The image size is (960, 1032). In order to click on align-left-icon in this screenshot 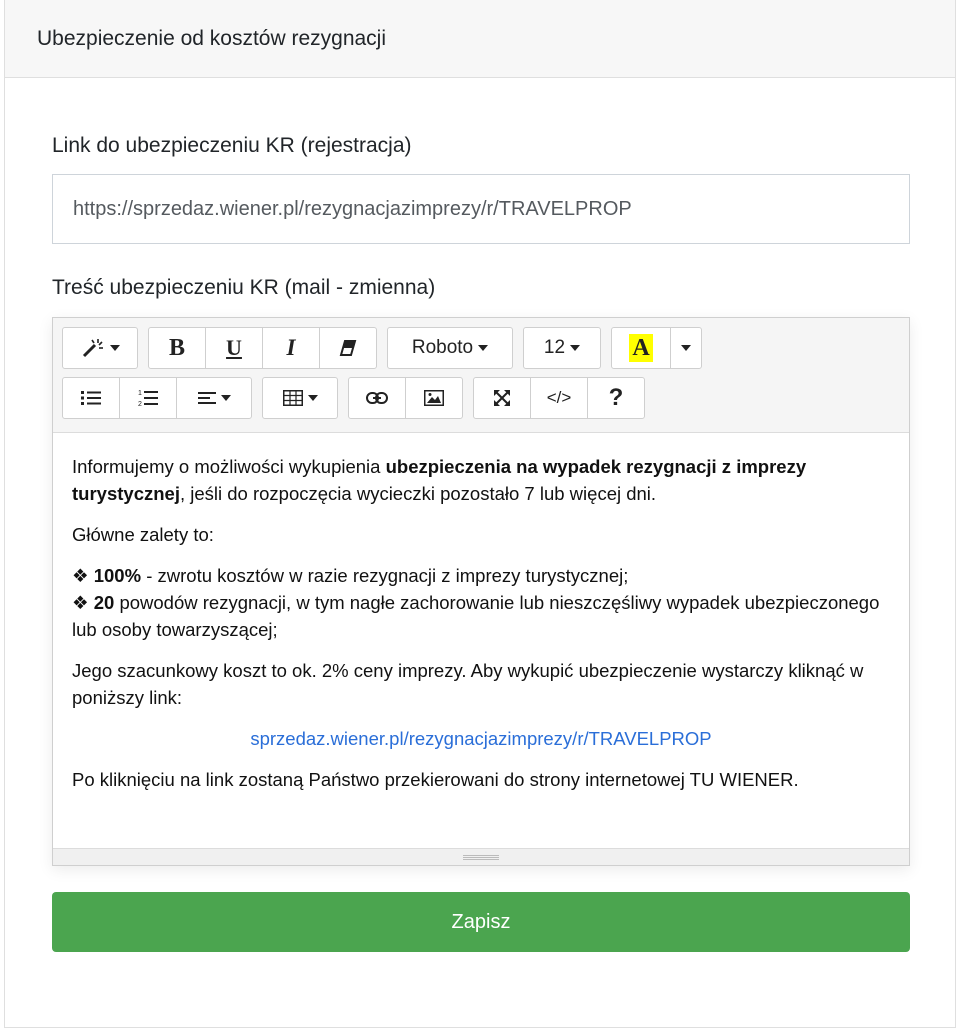, I will do `click(206, 398)`.